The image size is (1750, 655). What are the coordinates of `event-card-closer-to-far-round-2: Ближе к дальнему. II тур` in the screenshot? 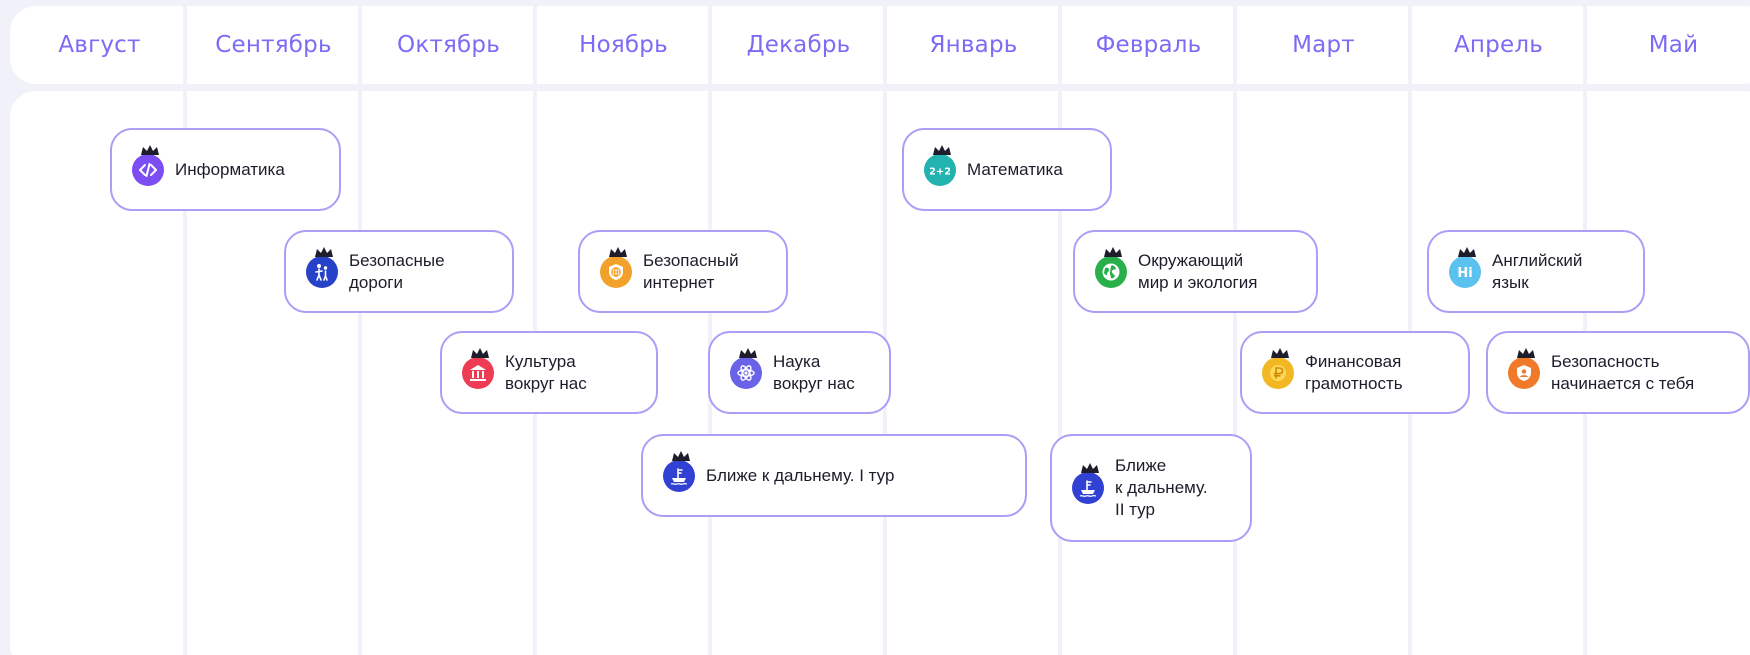 It's located at (1151, 488).